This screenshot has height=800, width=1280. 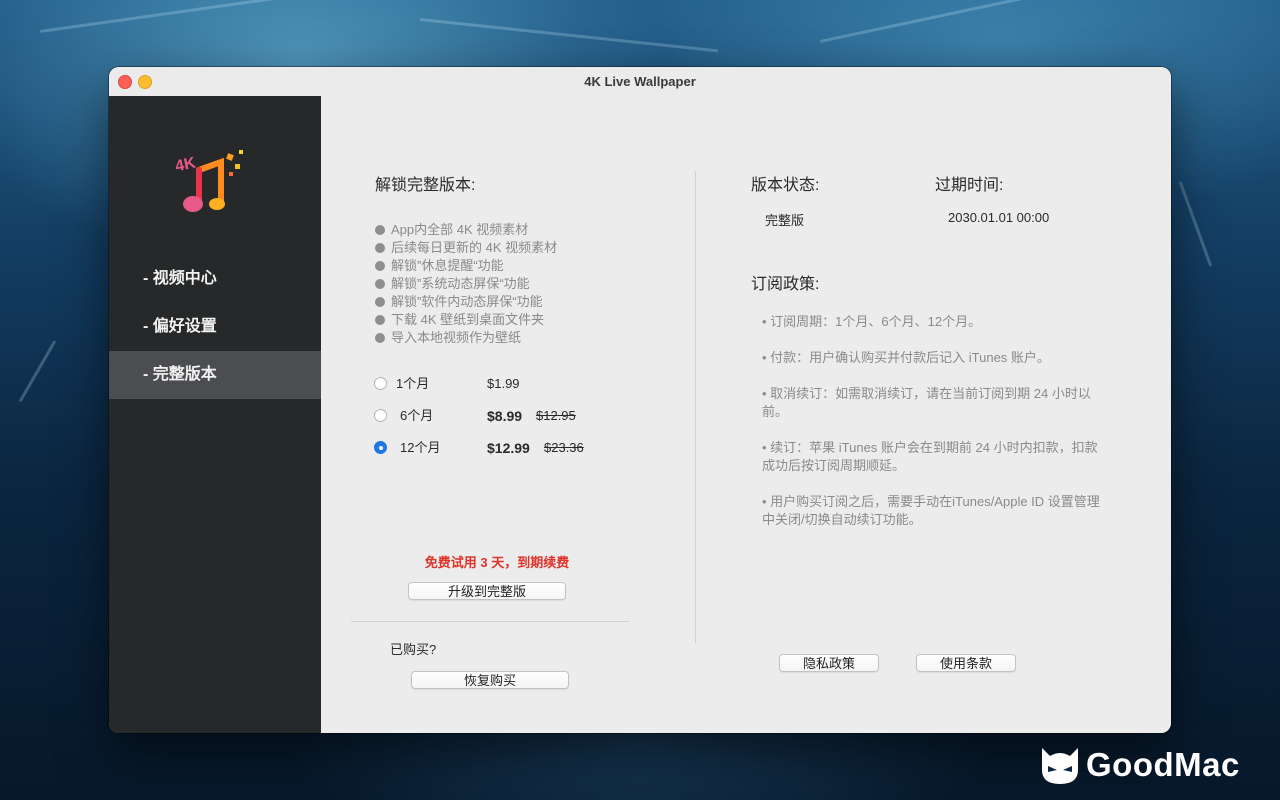 What do you see at coordinates (785, 185) in the screenshot?
I see `version-status-label: 版本状态:` at bounding box center [785, 185].